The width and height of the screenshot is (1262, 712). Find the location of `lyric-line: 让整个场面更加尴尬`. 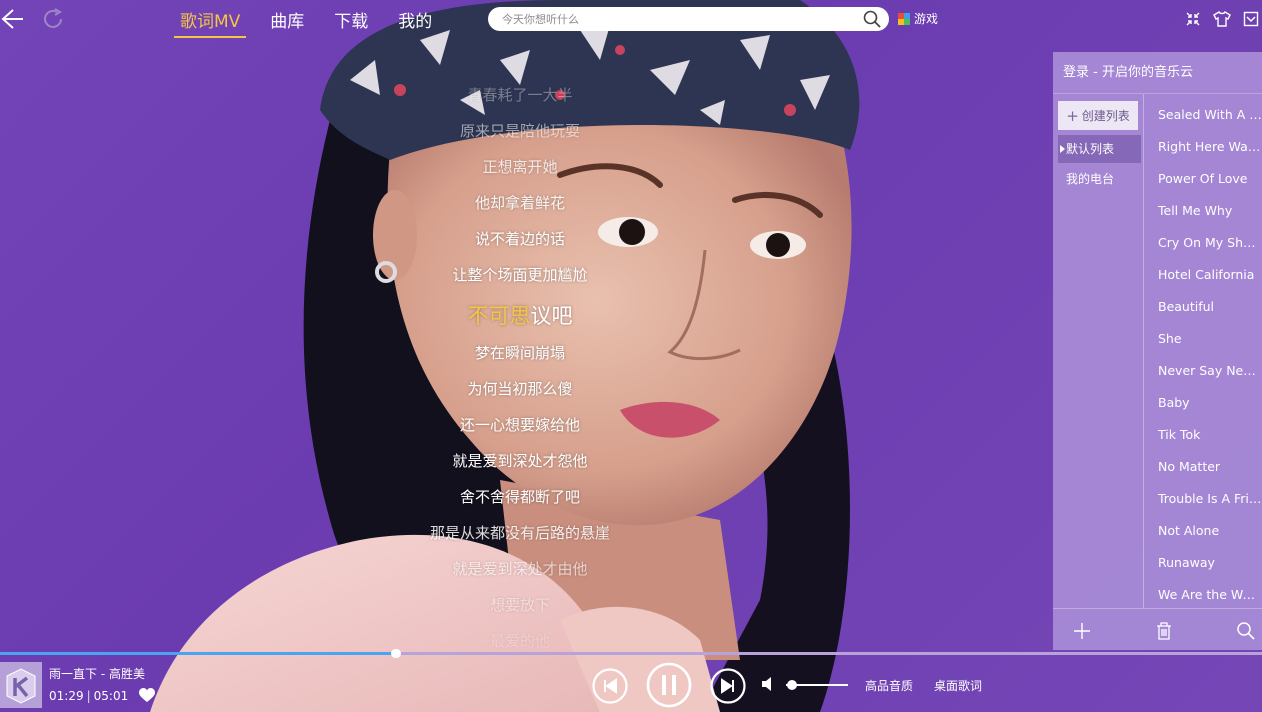

lyric-line: 让整个场面更加尴尬 is located at coordinates (520, 275).